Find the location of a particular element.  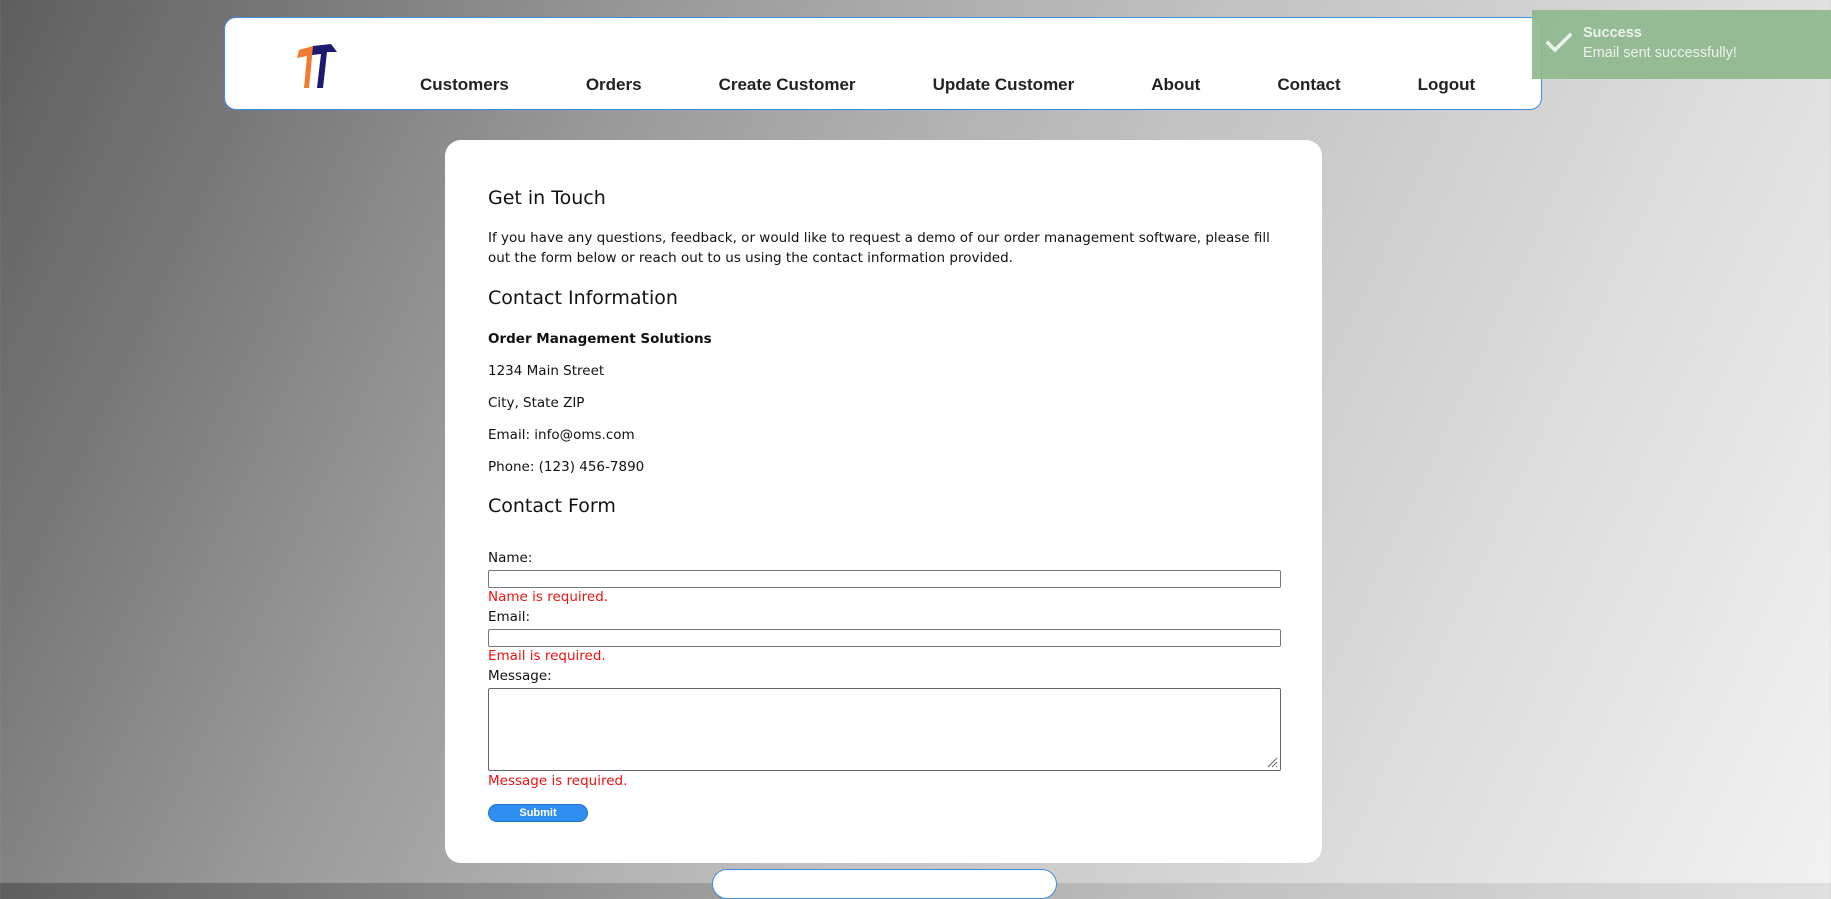

nav-about: About is located at coordinates (1175, 85).